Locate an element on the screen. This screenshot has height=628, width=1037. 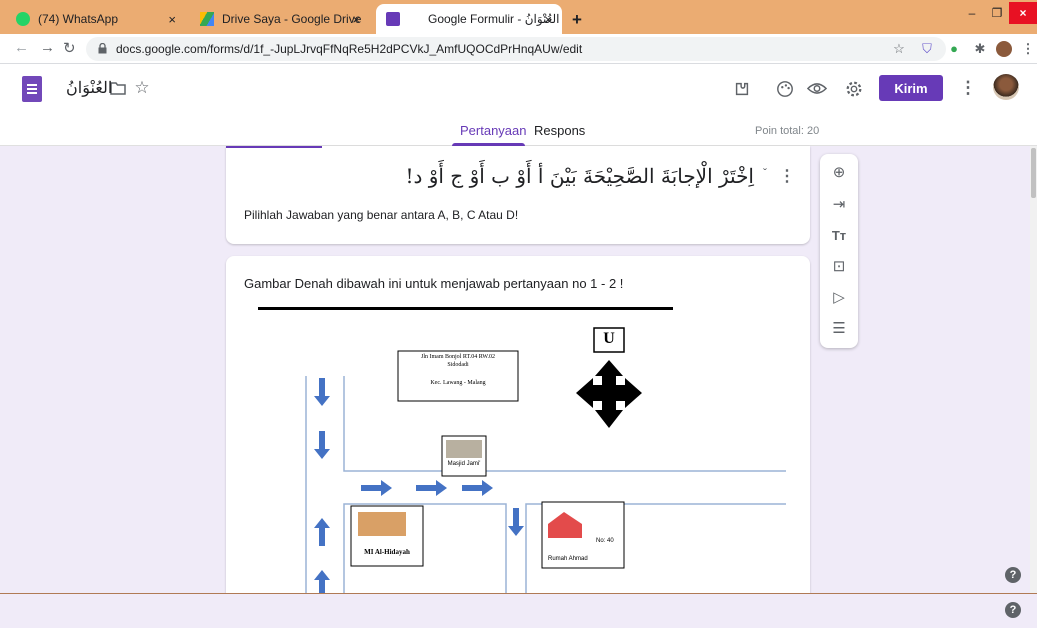
tab-title: (74) WhatsApp is located at coordinates (78, 19).